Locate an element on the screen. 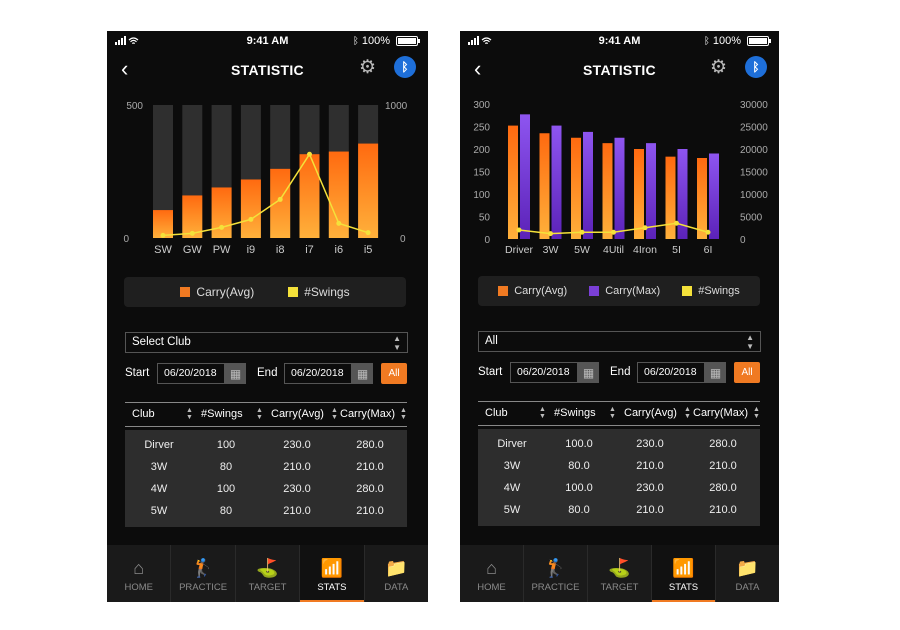  legend-item-carry-avg: Carry(Avg) is located at coordinates (532, 291).